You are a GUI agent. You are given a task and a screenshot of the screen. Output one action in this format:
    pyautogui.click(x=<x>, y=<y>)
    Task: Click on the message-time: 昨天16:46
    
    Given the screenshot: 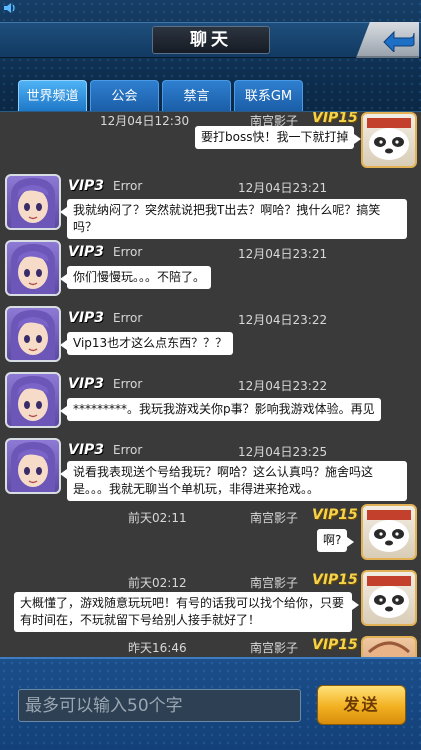 What is the action you would take?
    pyautogui.click(x=157, y=648)
    